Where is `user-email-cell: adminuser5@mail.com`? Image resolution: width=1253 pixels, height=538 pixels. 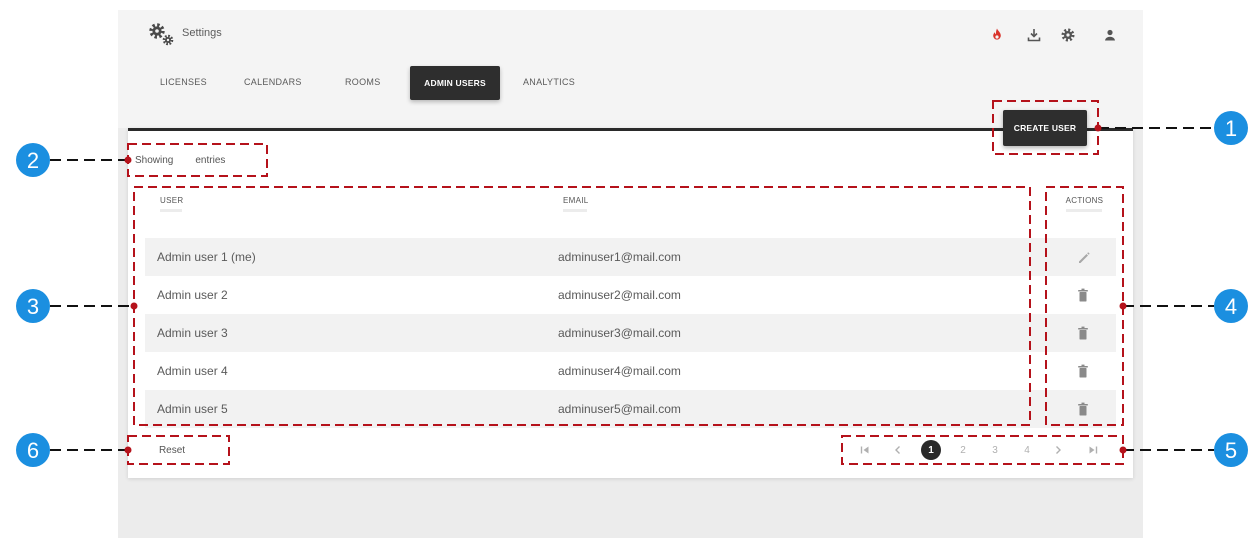
user-email-cell: adminuser5@mail.com is located at coordinates (619, 409).